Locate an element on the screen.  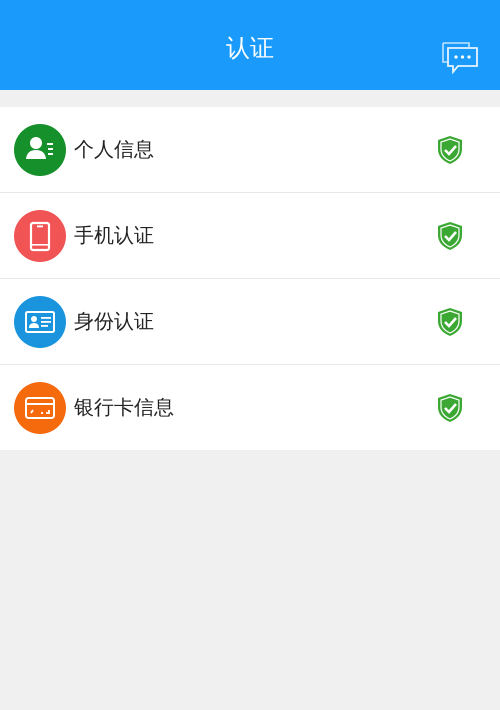
item-label: 银行卡信息 is located at coordinates (124, 407).